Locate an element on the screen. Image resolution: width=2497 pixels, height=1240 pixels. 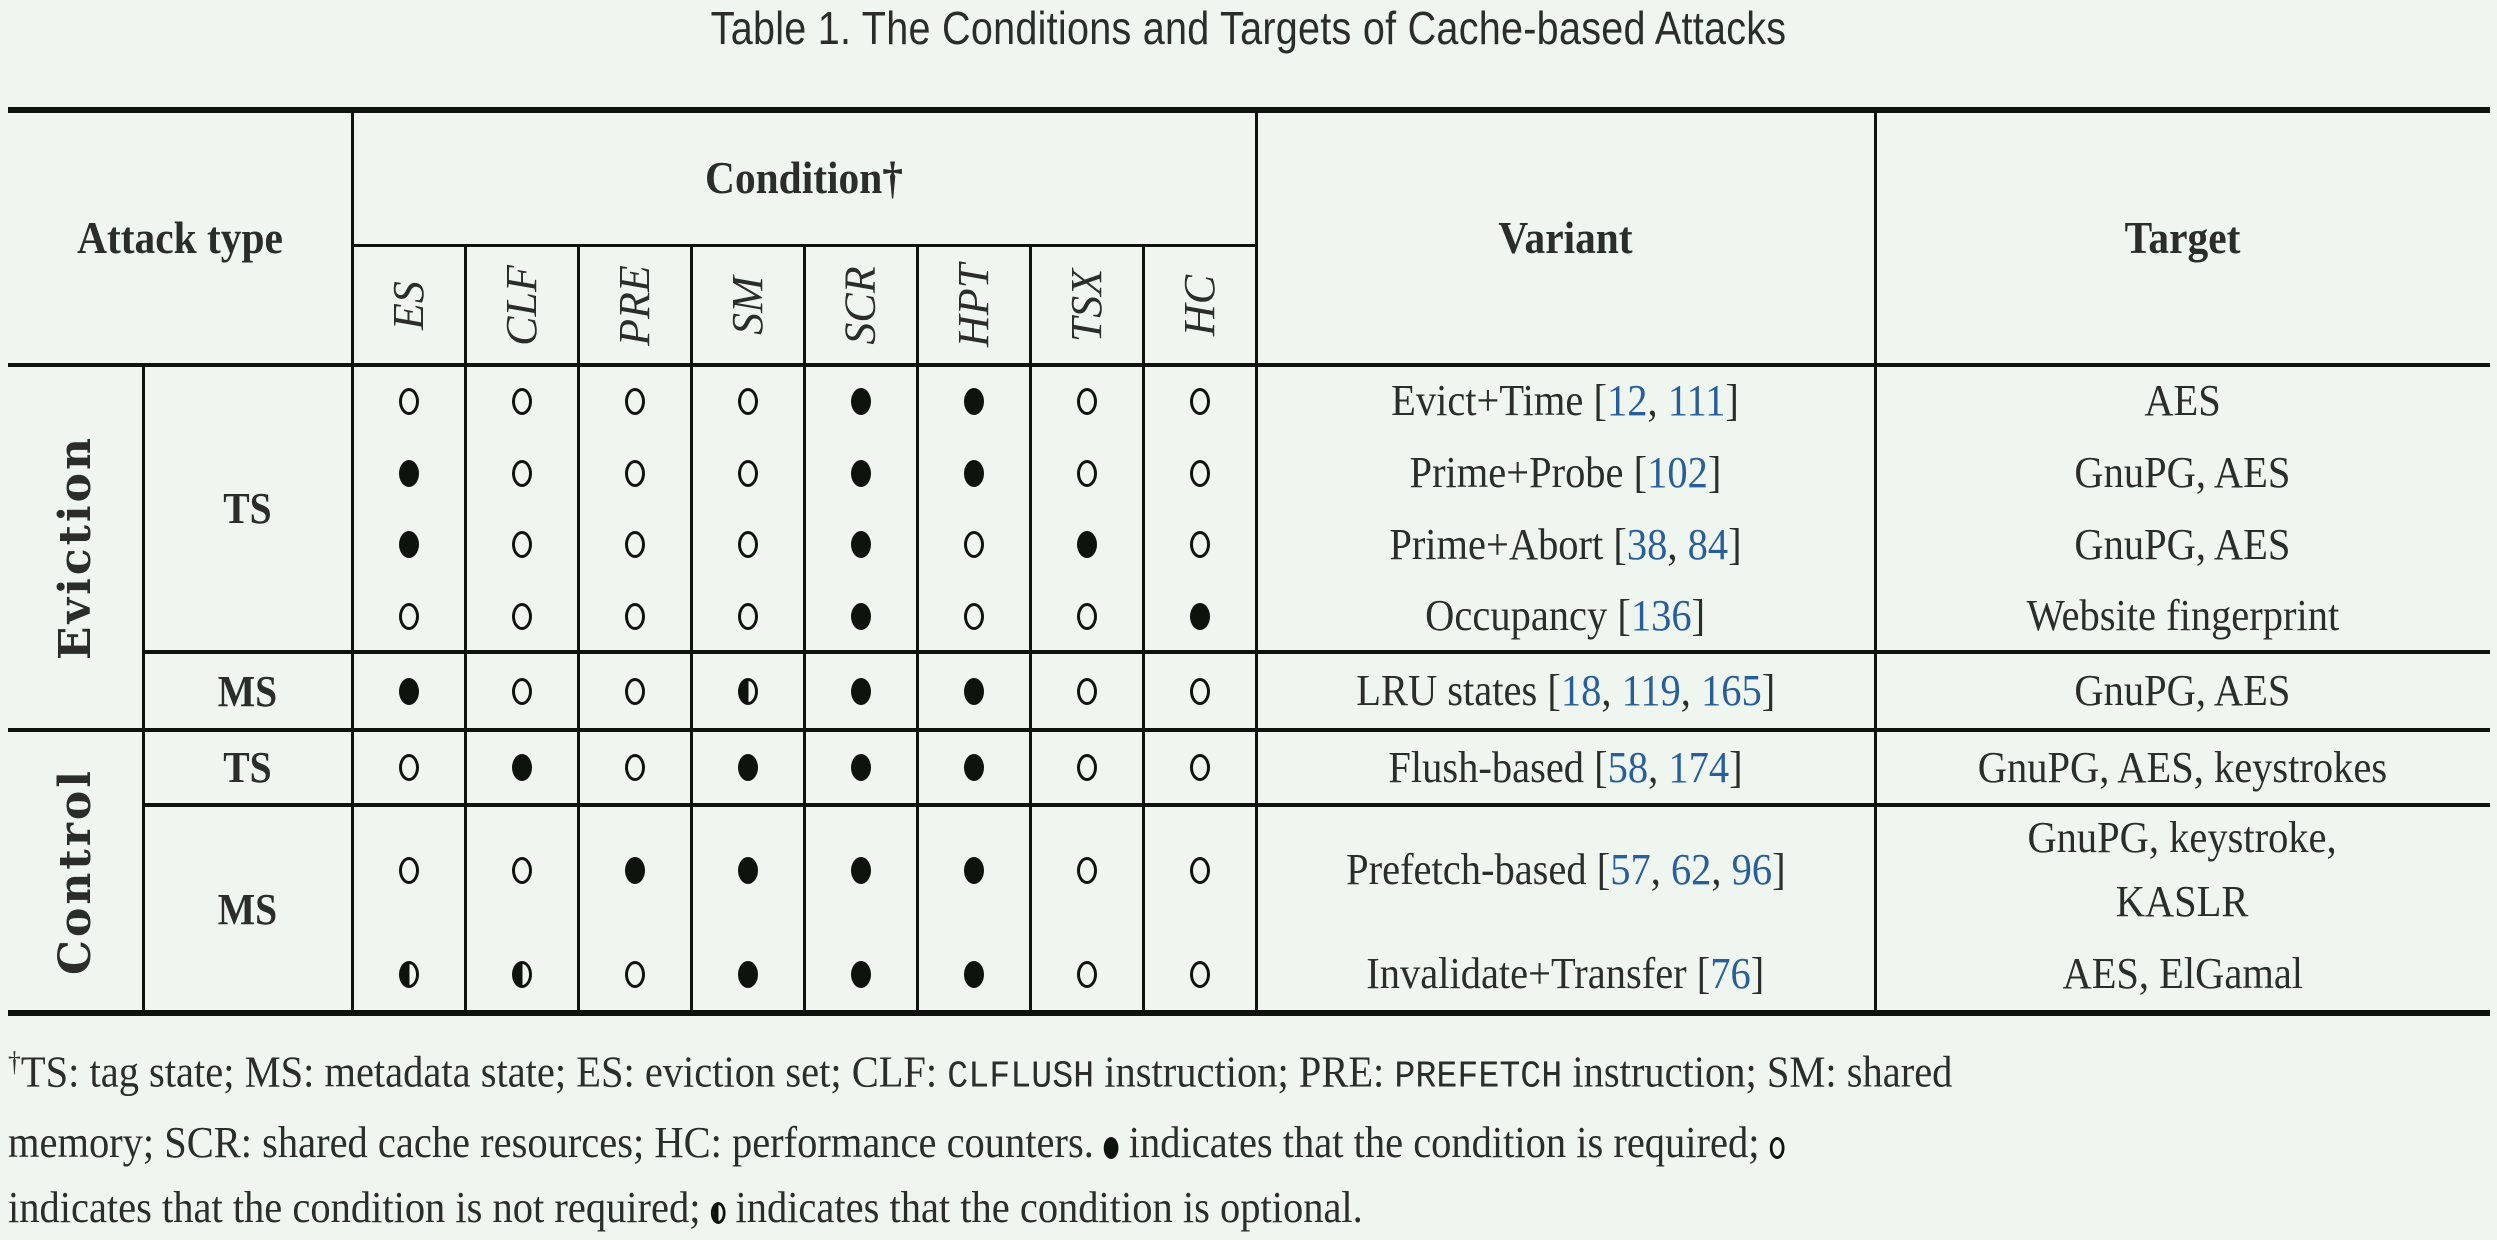
group-eviction: Eviction is located at coordinates (75, 547).